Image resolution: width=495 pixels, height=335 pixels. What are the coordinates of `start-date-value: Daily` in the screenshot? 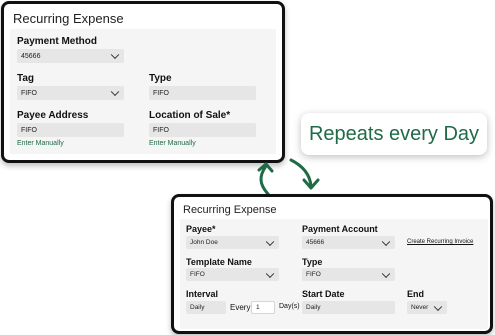 It's located at (313, 307).